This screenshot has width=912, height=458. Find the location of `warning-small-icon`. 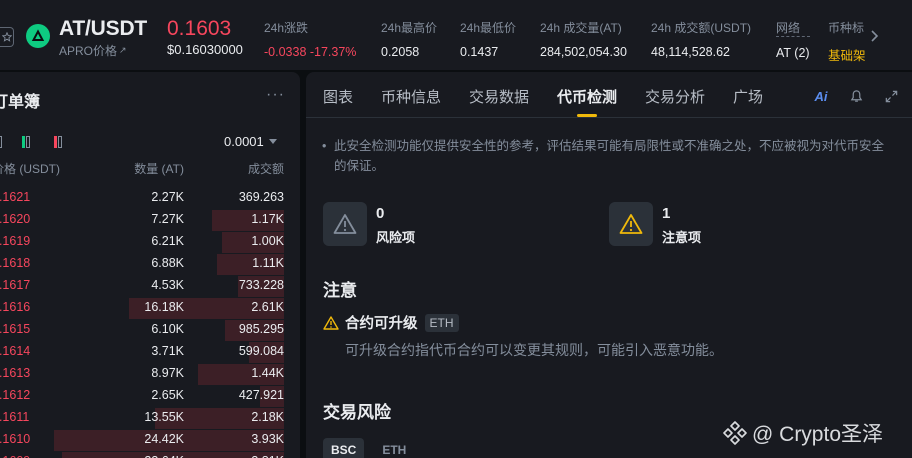

warning-small-icon is located at coordinates (331, 322).